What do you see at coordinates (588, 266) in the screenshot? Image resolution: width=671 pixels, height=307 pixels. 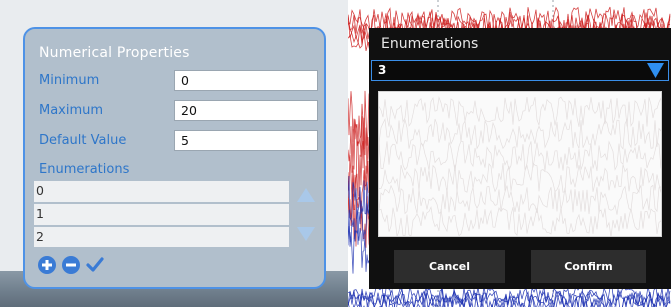 I see `confirm-button: Confirm` at bounding box center [588, 266].